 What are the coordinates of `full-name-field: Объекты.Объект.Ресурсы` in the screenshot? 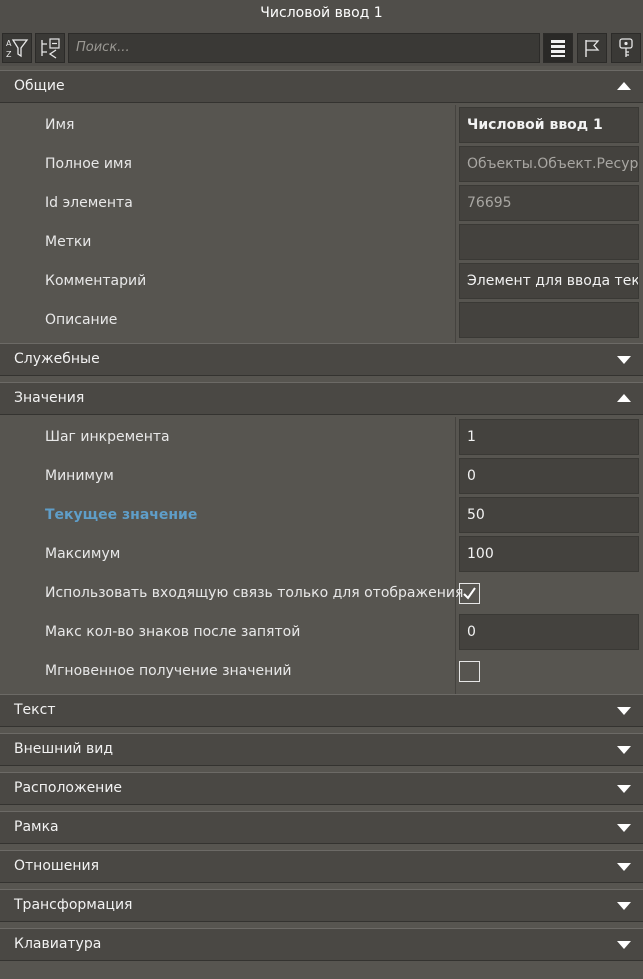 It's located at (549, 164).